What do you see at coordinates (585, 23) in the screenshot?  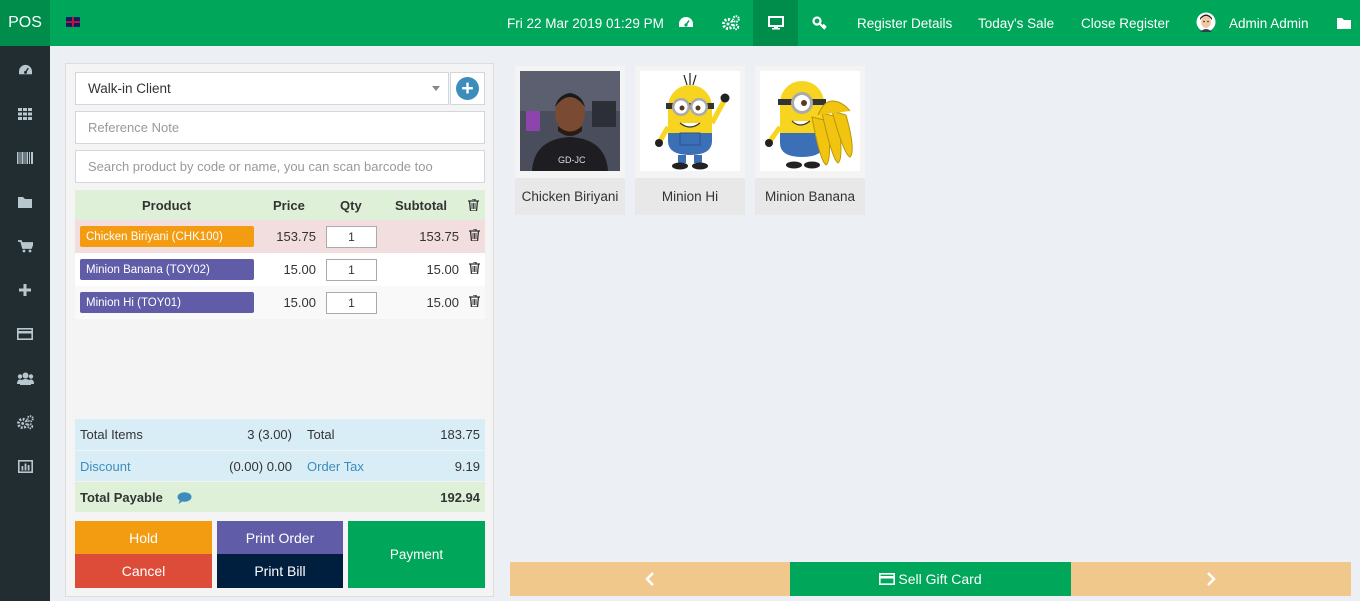 I see `datetime: Fri 22 Mar 2019 01:29 PM` at bounding box center [585, 23].